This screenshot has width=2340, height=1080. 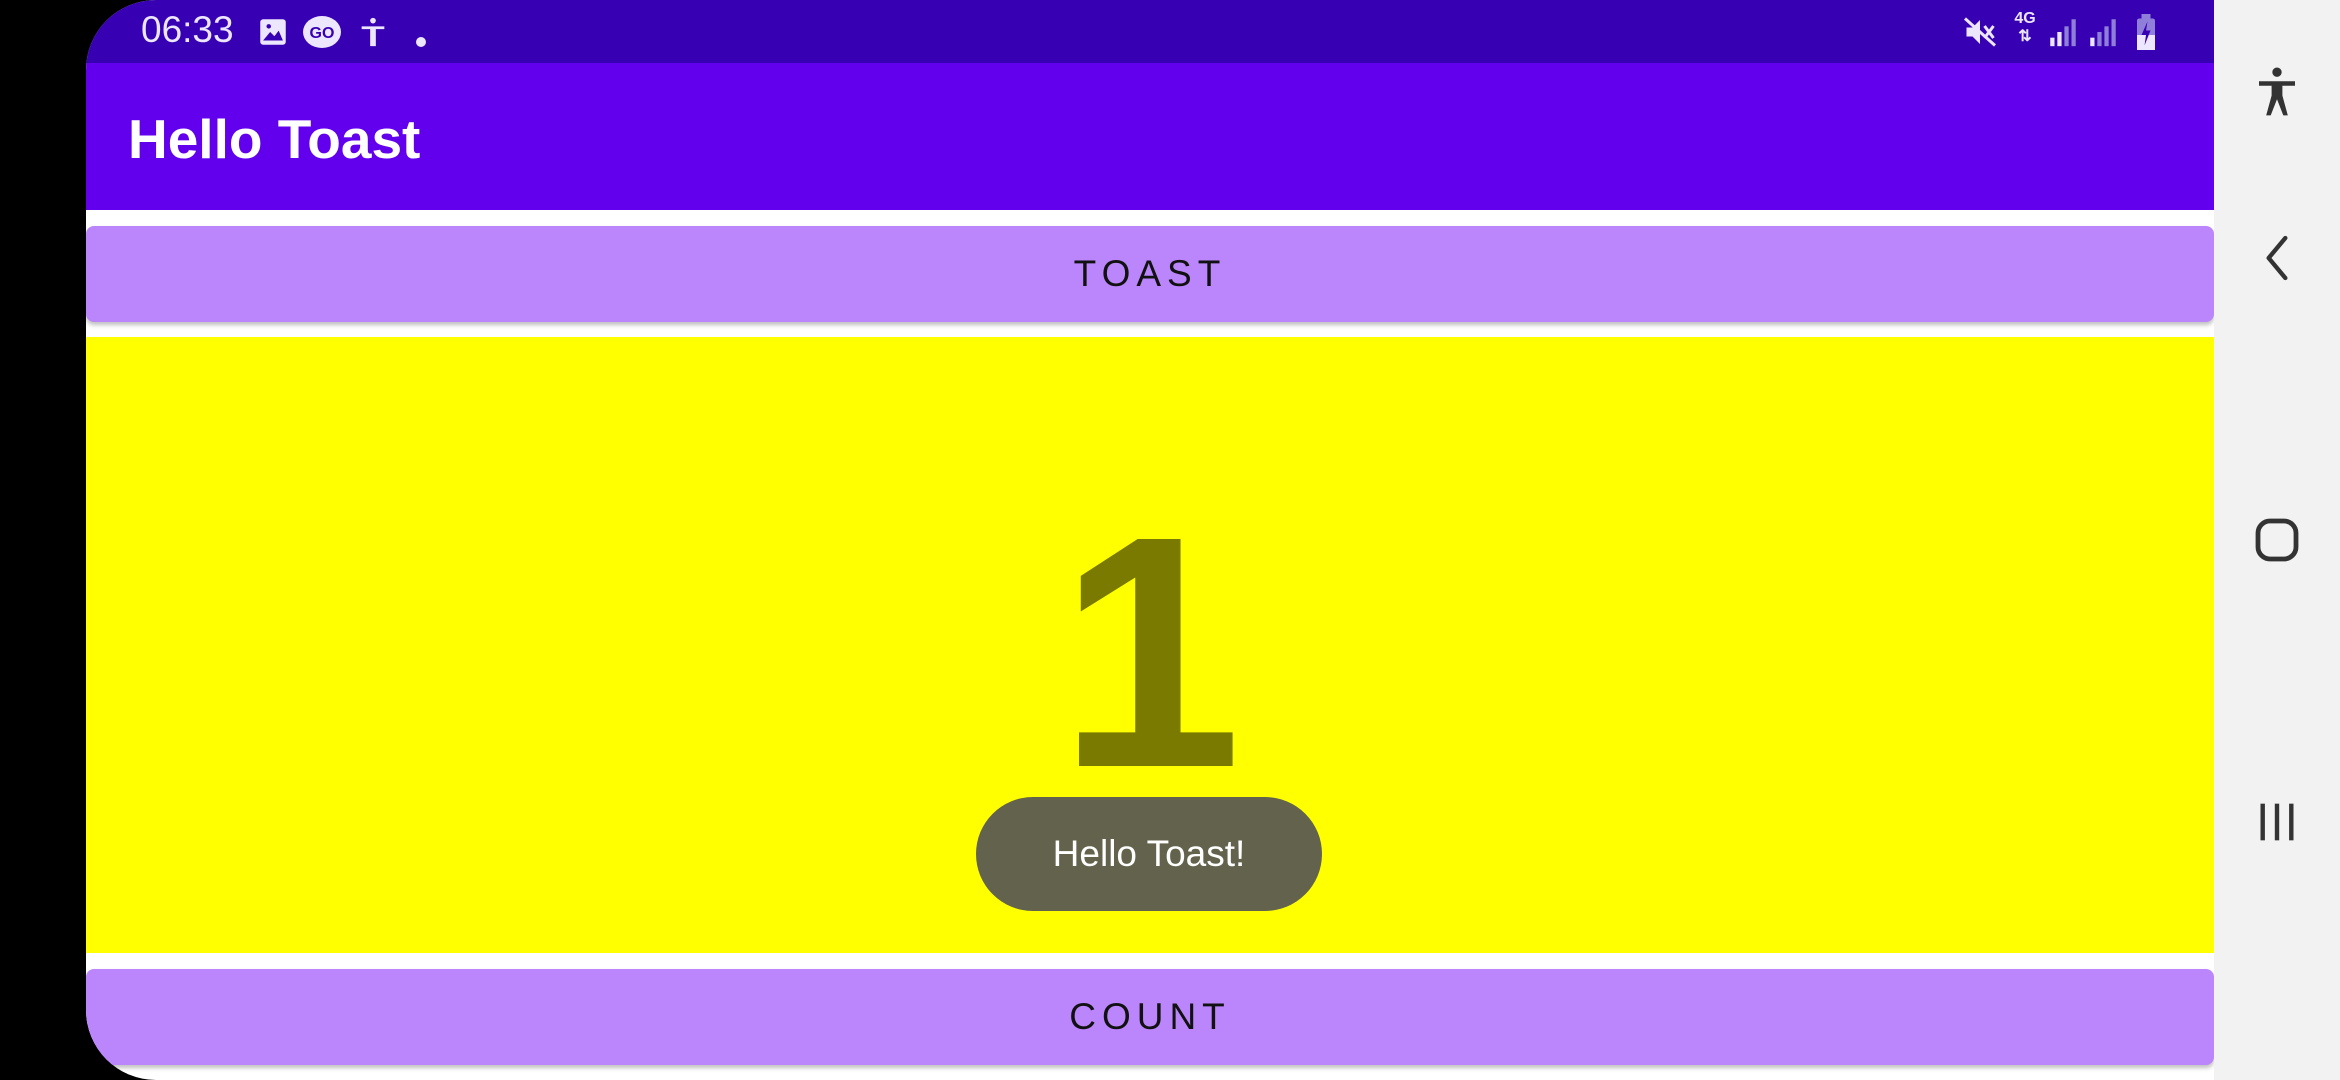 I want to click on nav-accessibility-button, so click(x=2277, y=92).